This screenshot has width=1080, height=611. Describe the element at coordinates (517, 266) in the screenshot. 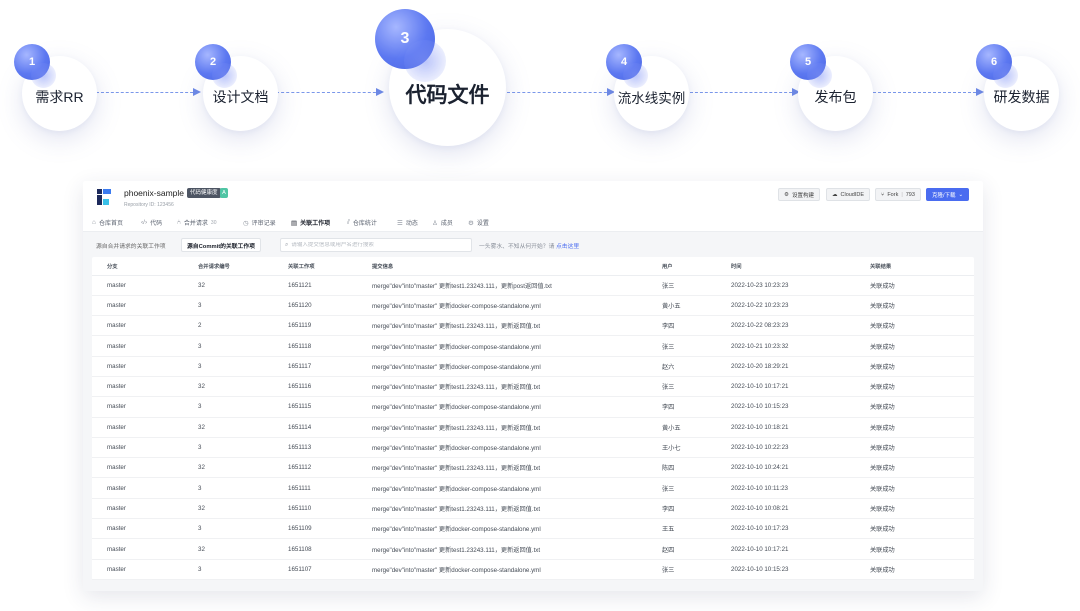

I see `column-header-commit-message: 提交信息` at that location.